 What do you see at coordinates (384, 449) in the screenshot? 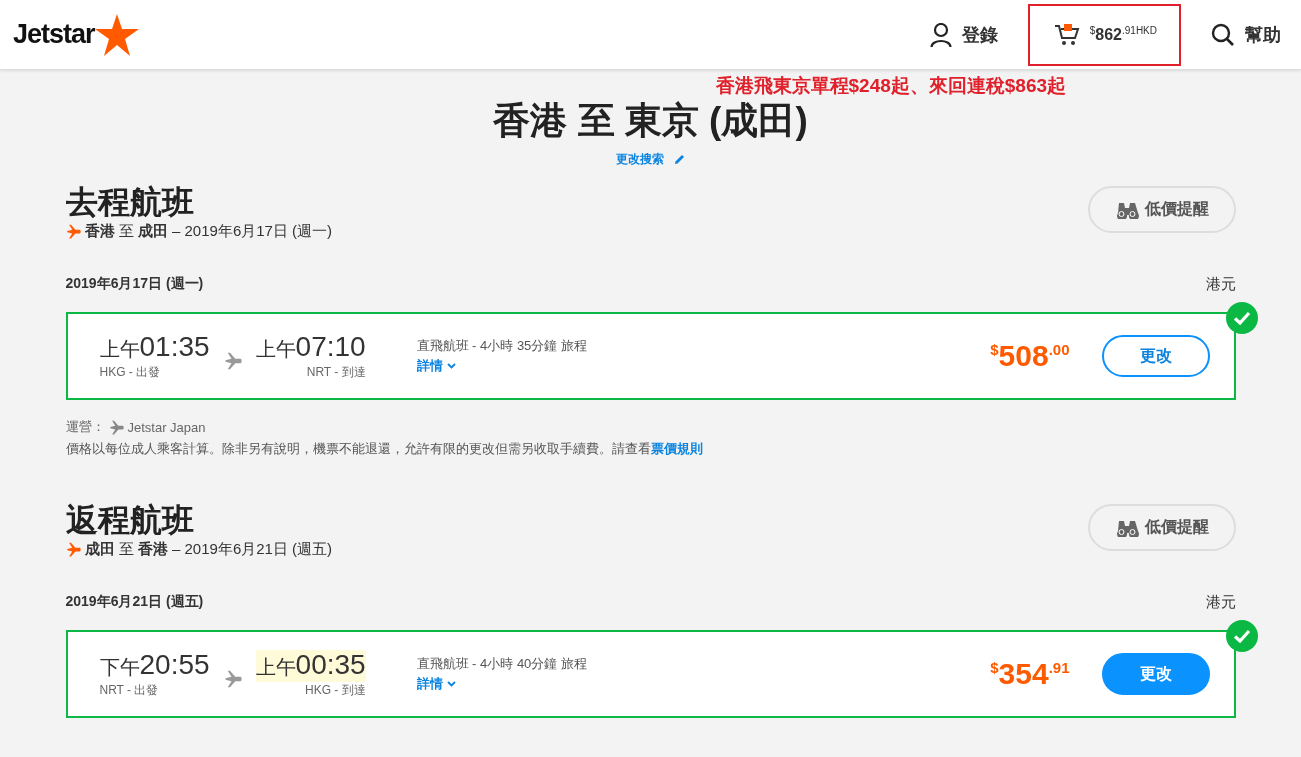
I see `fare-note: 價格以每位成人乘客計算。除非另有說明，機票不能退還，允許有限的更改但需另收取手續費。請查看票價規則` at bounding box center [384, 449].